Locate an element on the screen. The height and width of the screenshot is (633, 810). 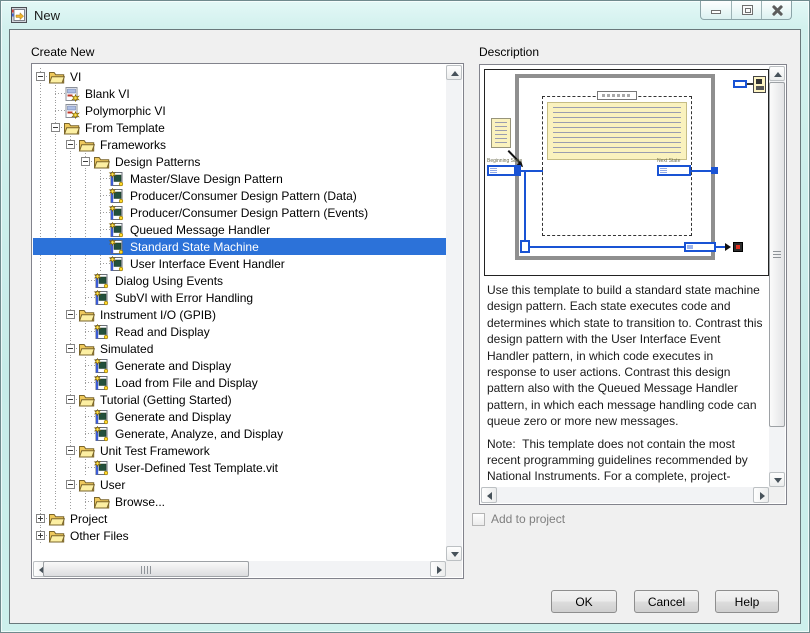
tree-item: Dialog Using Events is located at coordinates (239, 280).